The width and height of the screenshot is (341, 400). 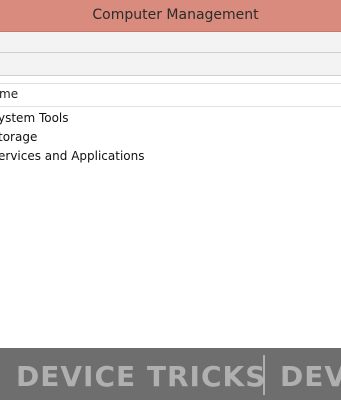 What do you see at coordinates (170, 64) in the screenshot?
I see `toolbar` at bounding box center [170, 64].